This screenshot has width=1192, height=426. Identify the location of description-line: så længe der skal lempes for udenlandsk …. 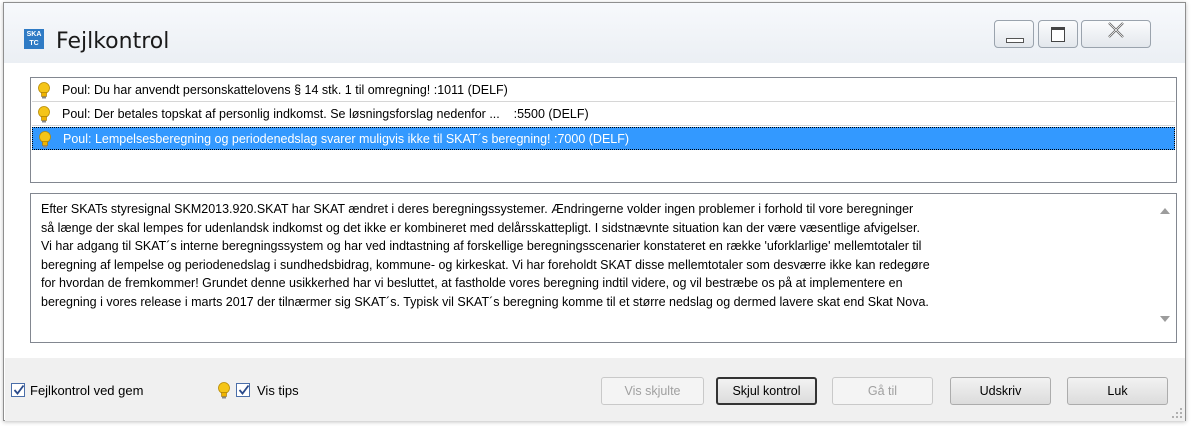
(480, 227).